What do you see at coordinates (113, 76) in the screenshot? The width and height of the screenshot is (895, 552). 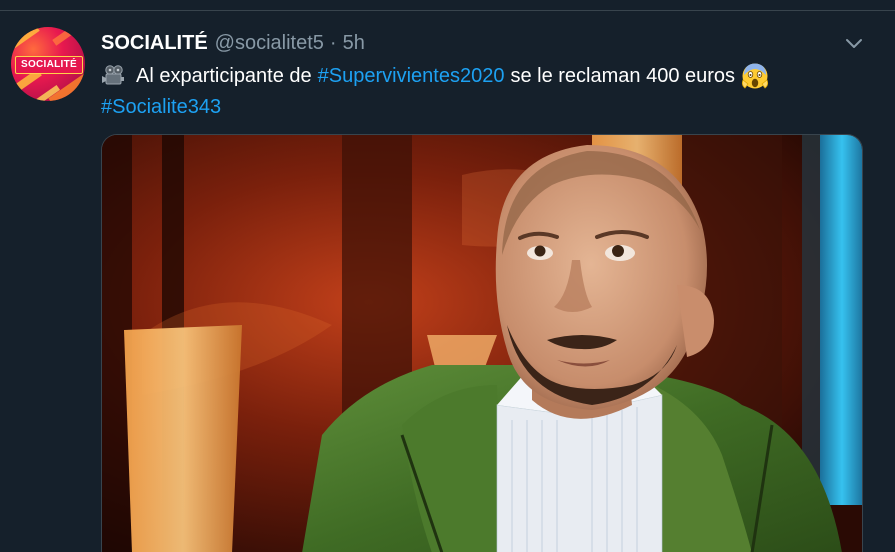 I see `movie-camera-icon` at bounding box center [113, 76].